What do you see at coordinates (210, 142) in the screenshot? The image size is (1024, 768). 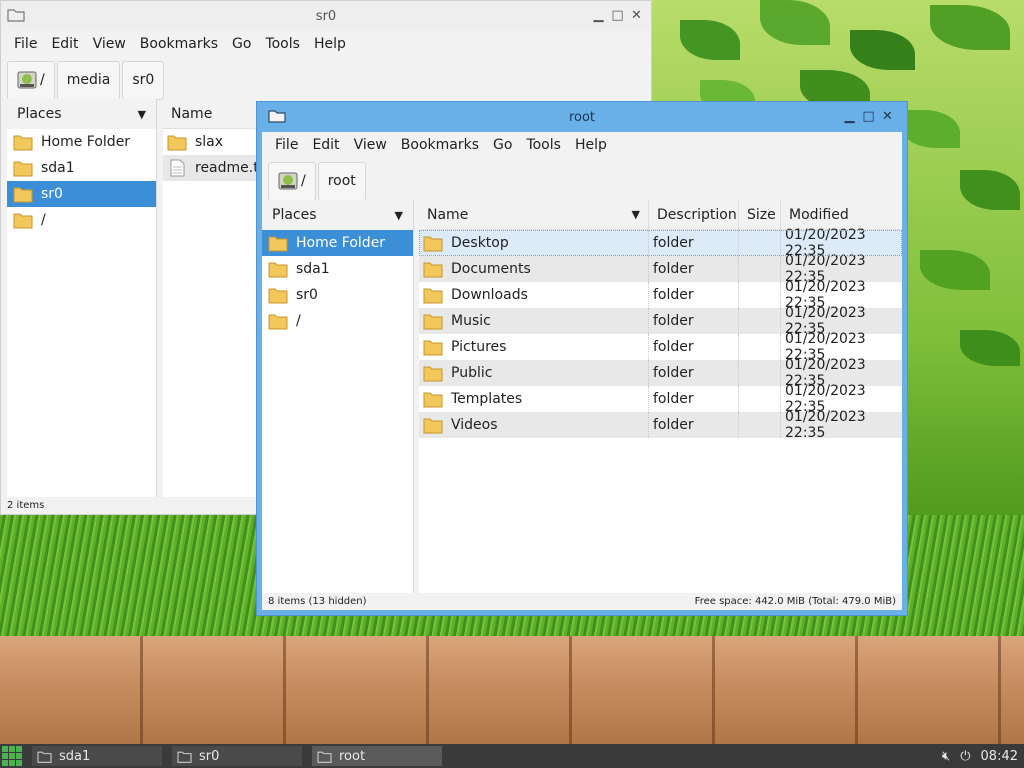 I see `file-row-slax: slax` at bounding box center [210, 142].